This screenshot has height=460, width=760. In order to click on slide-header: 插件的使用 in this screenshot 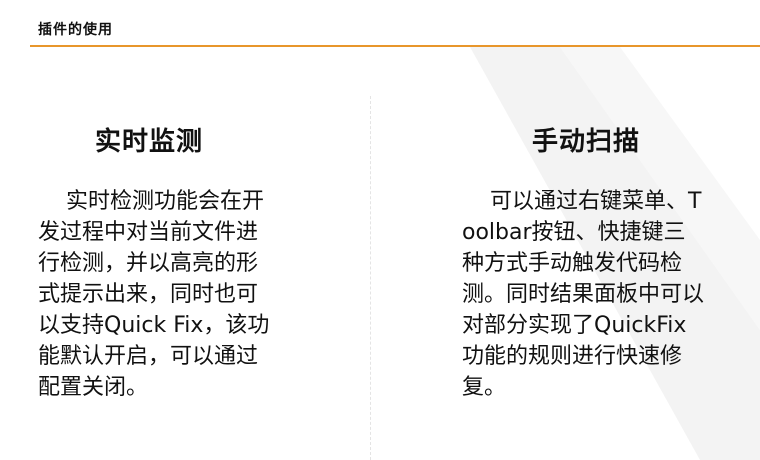, I will do `click(380, 23)`.